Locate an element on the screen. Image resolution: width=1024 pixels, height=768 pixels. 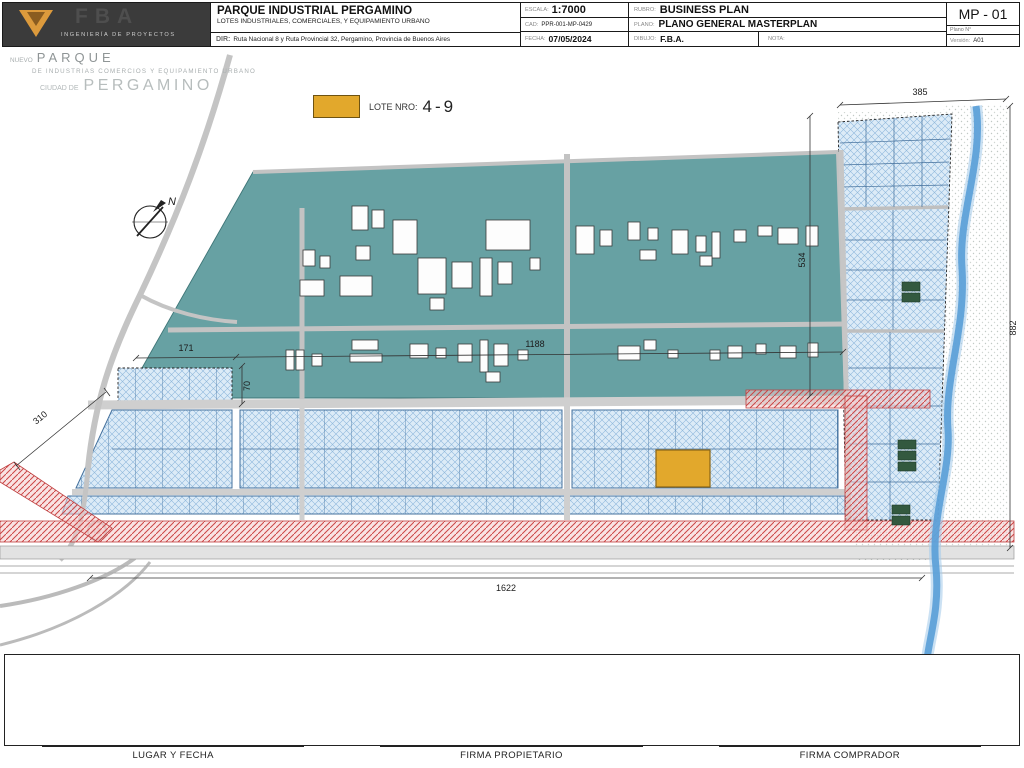
escala-label: ESCALA: is located at coordinates (537, 9).